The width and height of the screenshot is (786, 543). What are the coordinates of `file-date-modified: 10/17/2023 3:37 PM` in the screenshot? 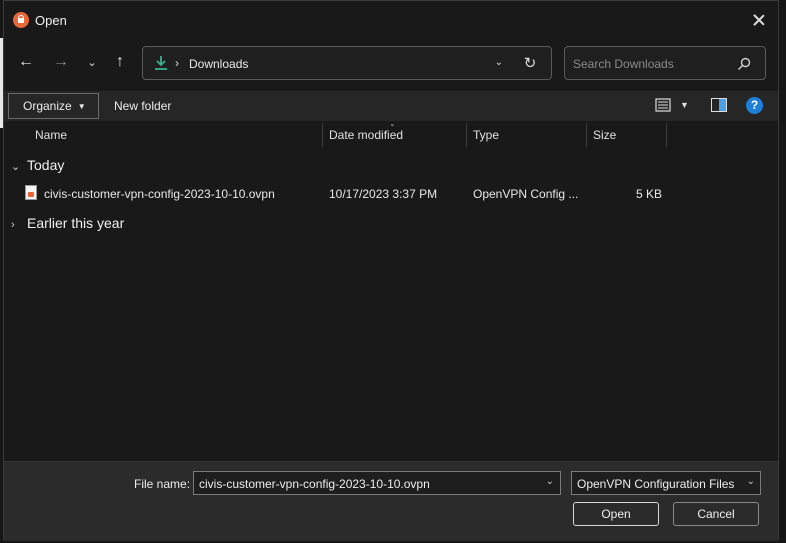 It's located at (383, 194).